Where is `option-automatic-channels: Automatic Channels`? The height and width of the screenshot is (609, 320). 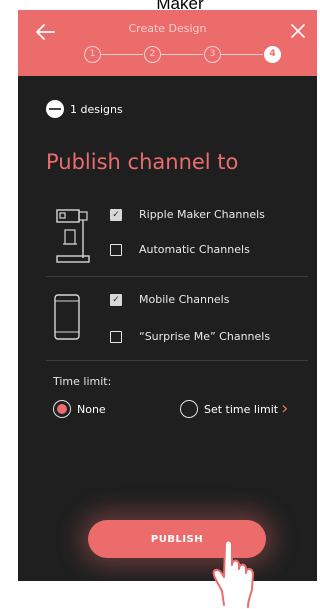
option-automatic-channels: Automatic Channels is located at coordinates (180, 249).